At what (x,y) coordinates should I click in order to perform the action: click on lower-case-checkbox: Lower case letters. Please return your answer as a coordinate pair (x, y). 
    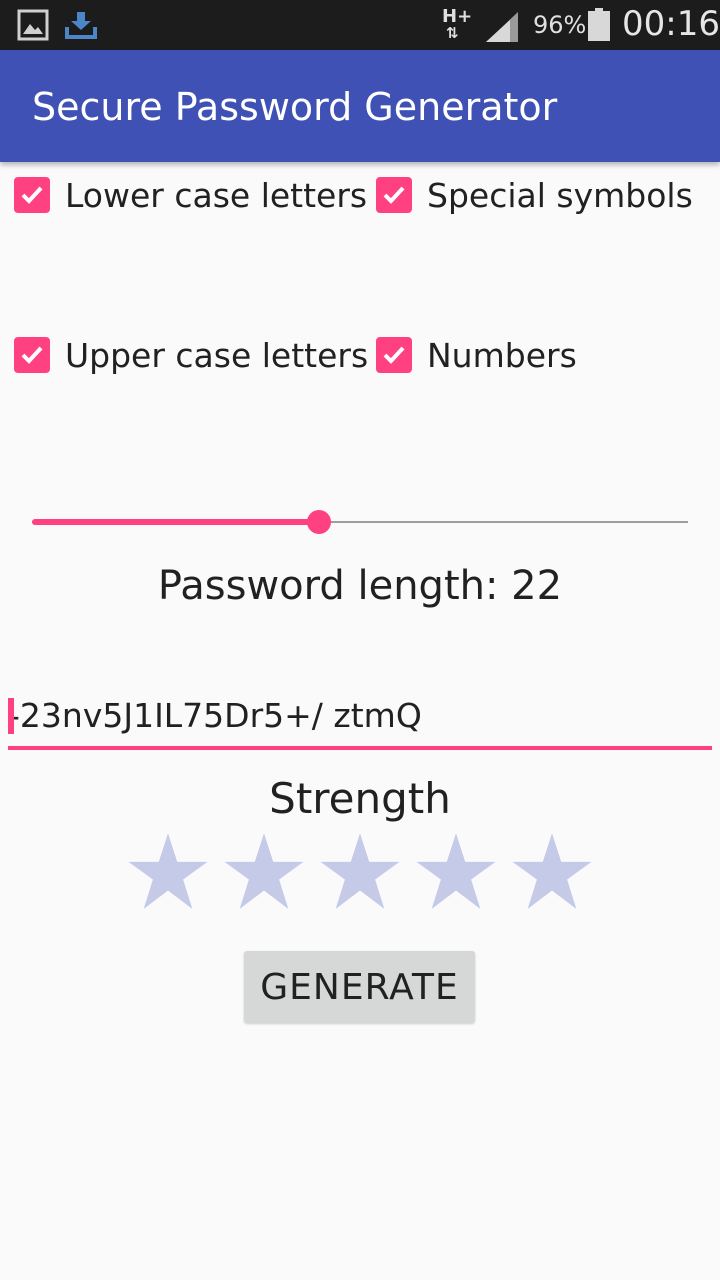
    Looking at the image, I should click on (190, 195).